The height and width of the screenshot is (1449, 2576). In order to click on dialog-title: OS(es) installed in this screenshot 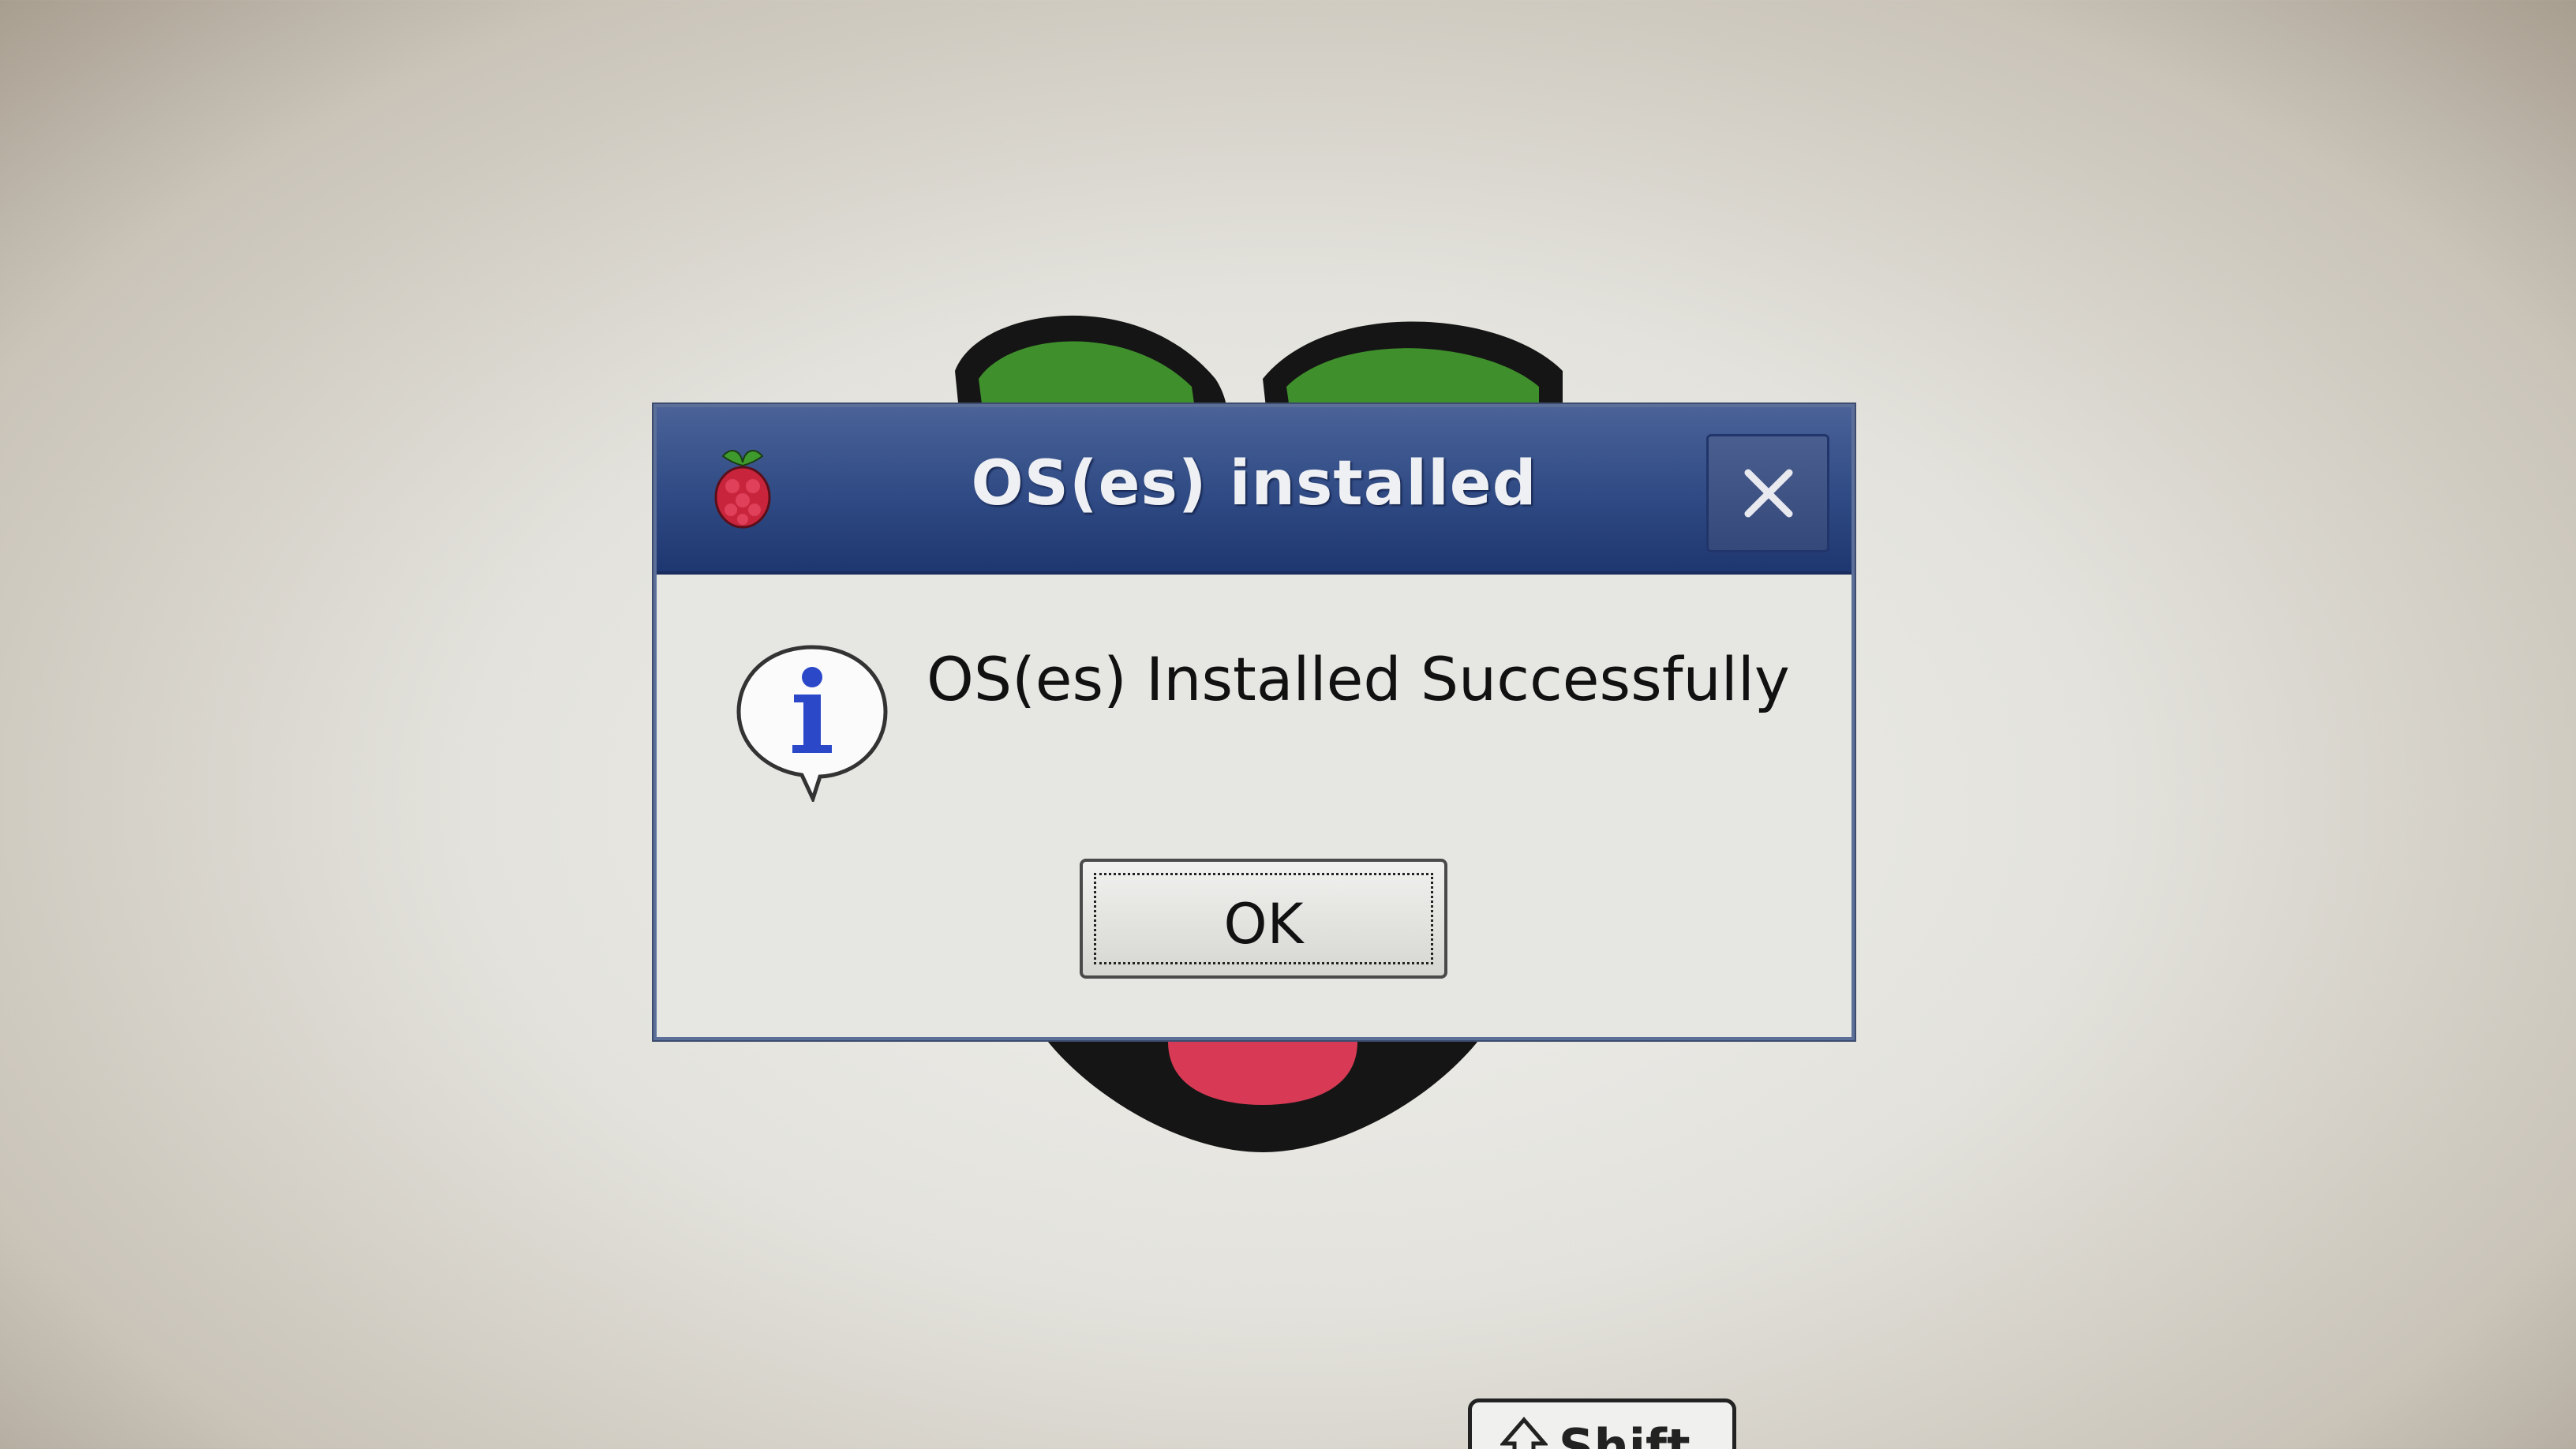, I will do `click(1254, 483)`.